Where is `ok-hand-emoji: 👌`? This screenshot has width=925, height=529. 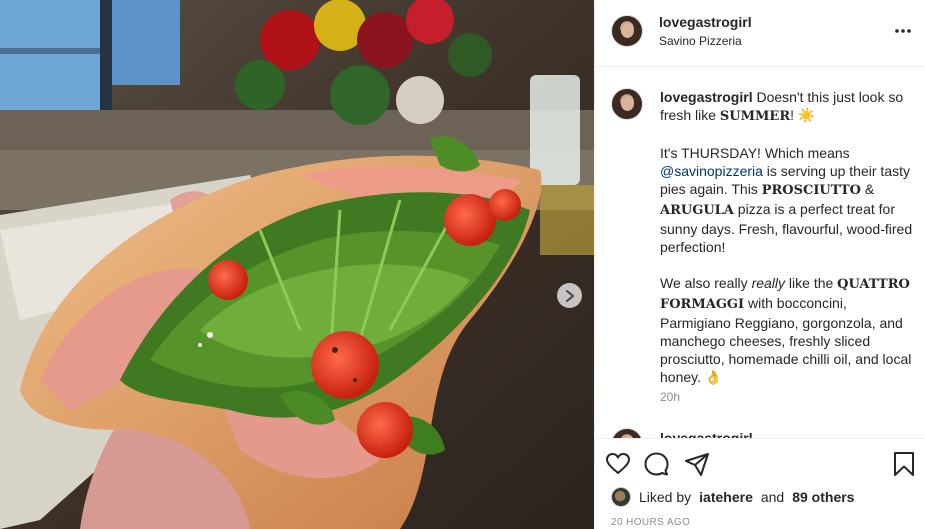
ok-hand-emoji: 👌 is located at coordinates (713, 377).